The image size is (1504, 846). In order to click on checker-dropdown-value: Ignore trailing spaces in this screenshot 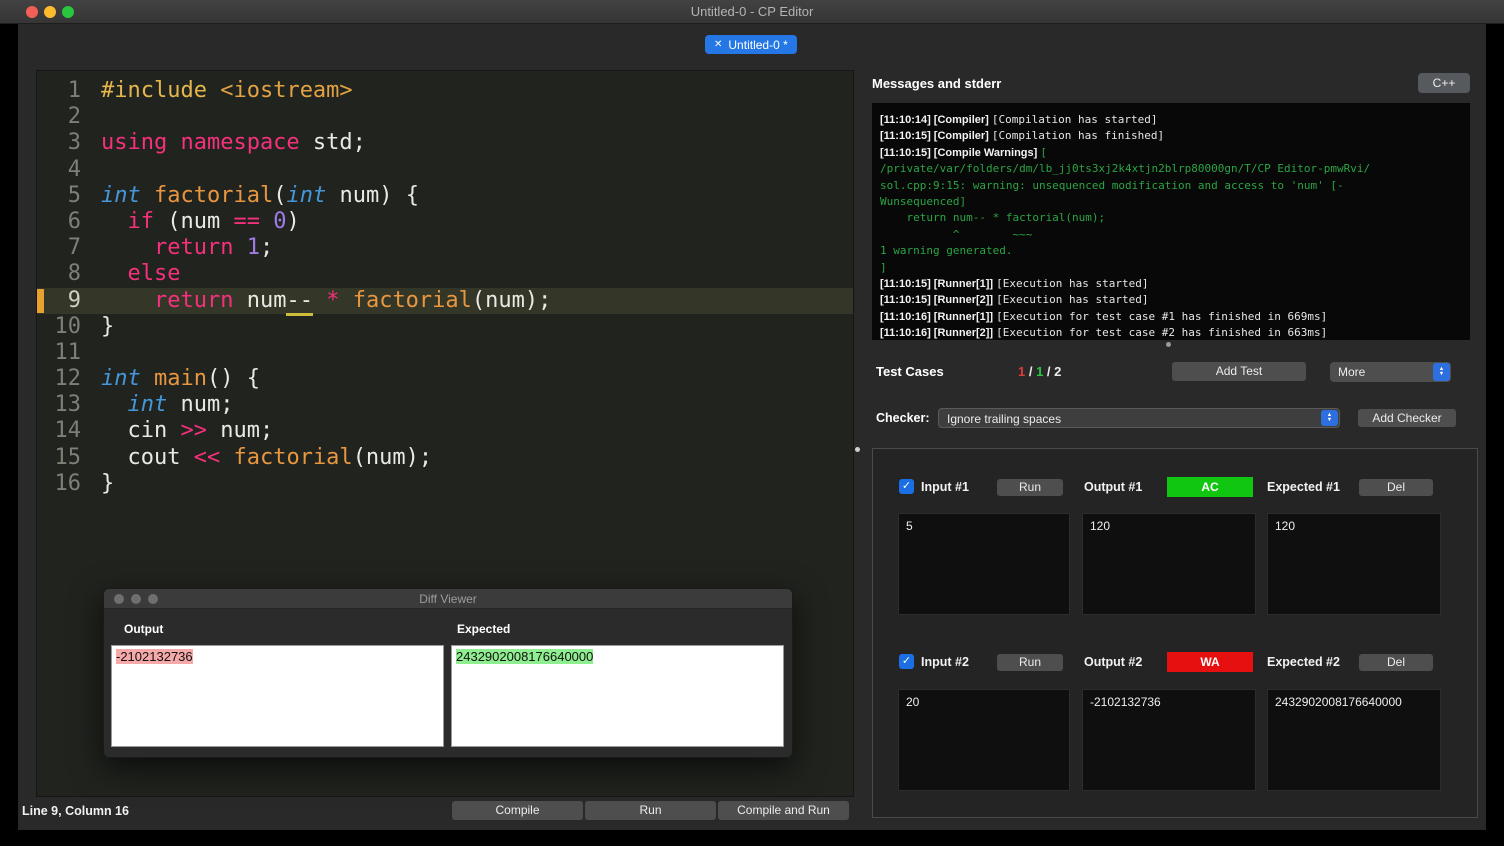, I will do `click(1004, 419)`.